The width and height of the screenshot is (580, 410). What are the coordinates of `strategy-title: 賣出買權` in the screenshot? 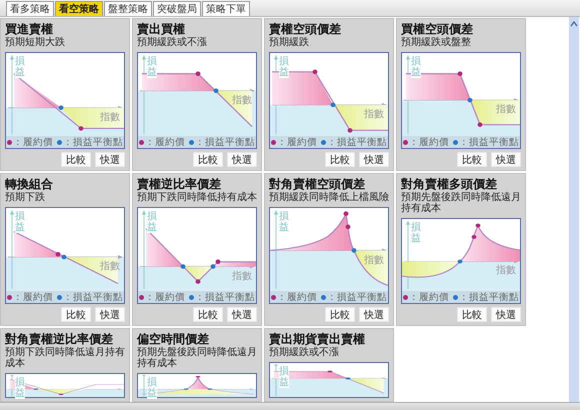 It's located at (161, 29).